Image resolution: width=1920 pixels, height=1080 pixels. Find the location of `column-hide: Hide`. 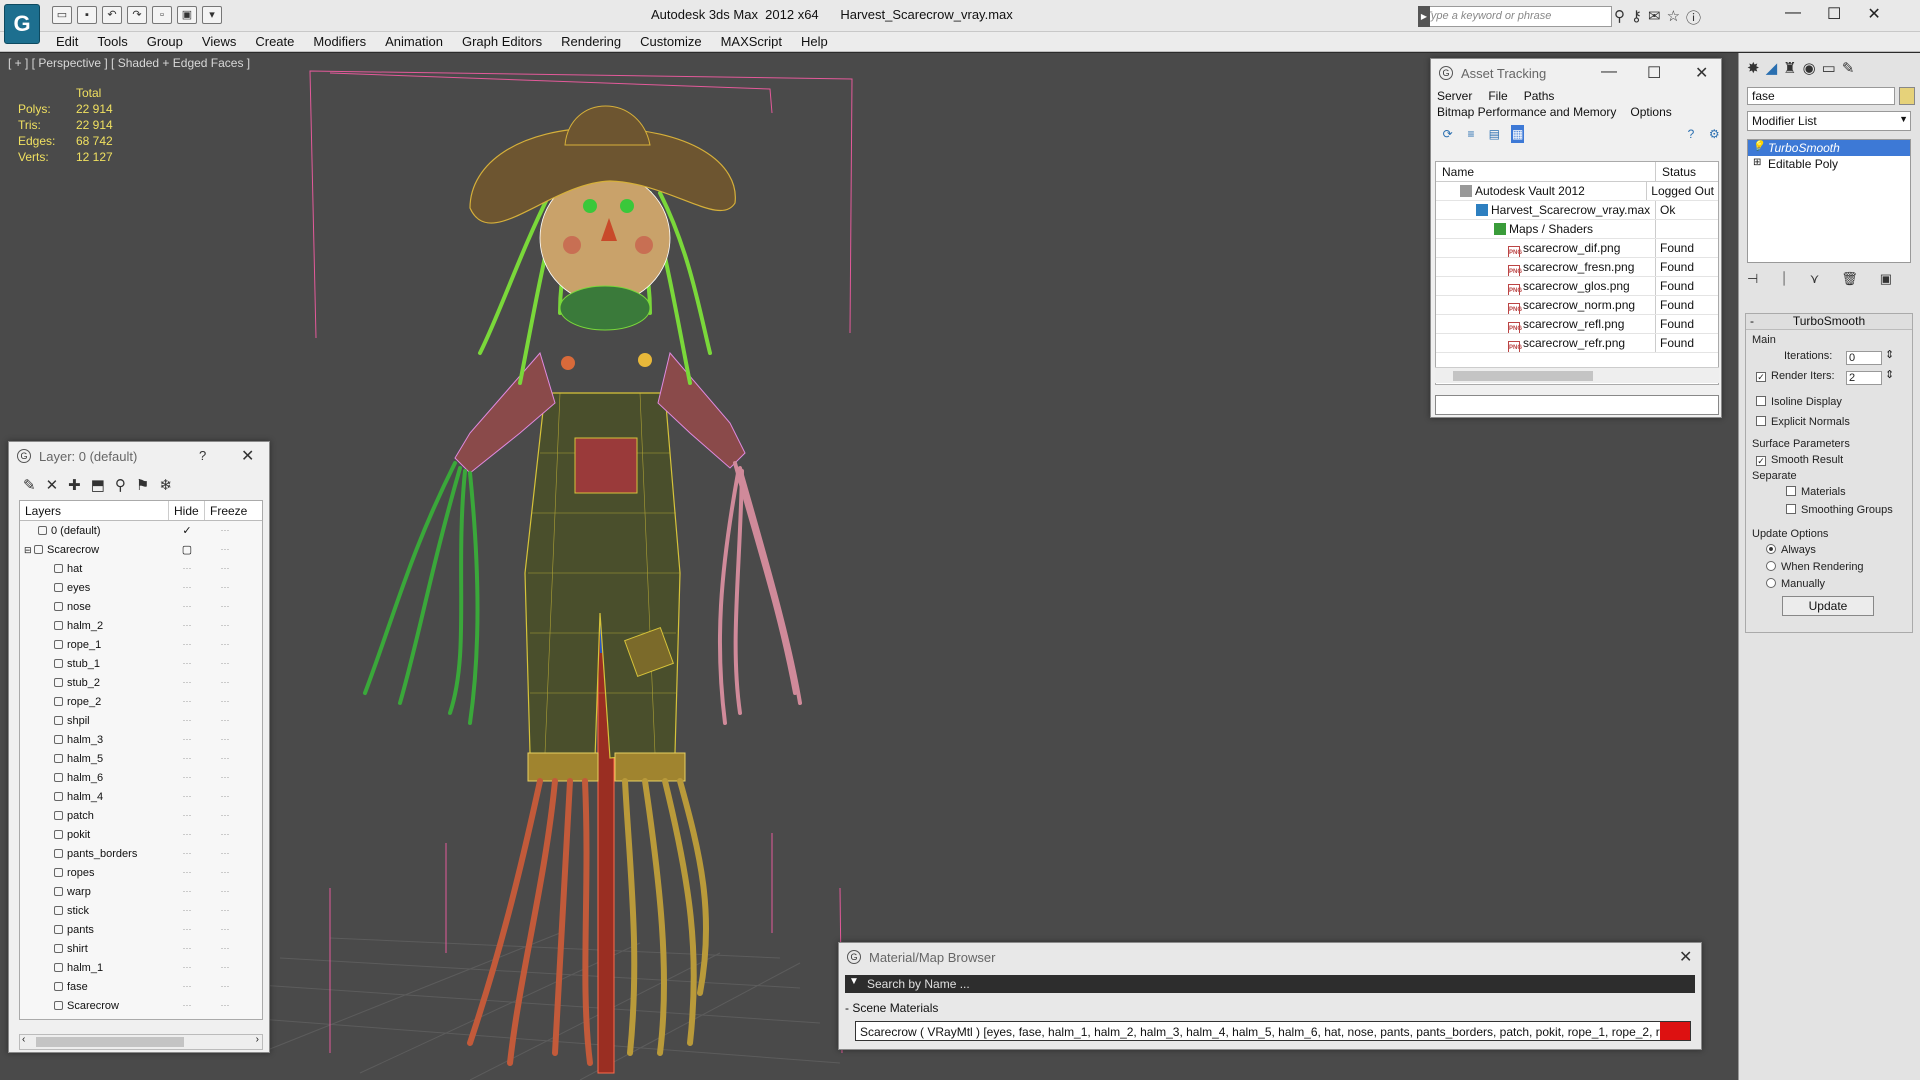

column-hide: Hide is located at coordinates (187, 510).